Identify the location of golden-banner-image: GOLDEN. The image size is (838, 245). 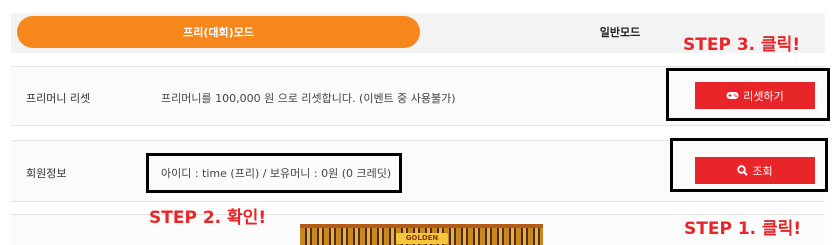
(421, 234).